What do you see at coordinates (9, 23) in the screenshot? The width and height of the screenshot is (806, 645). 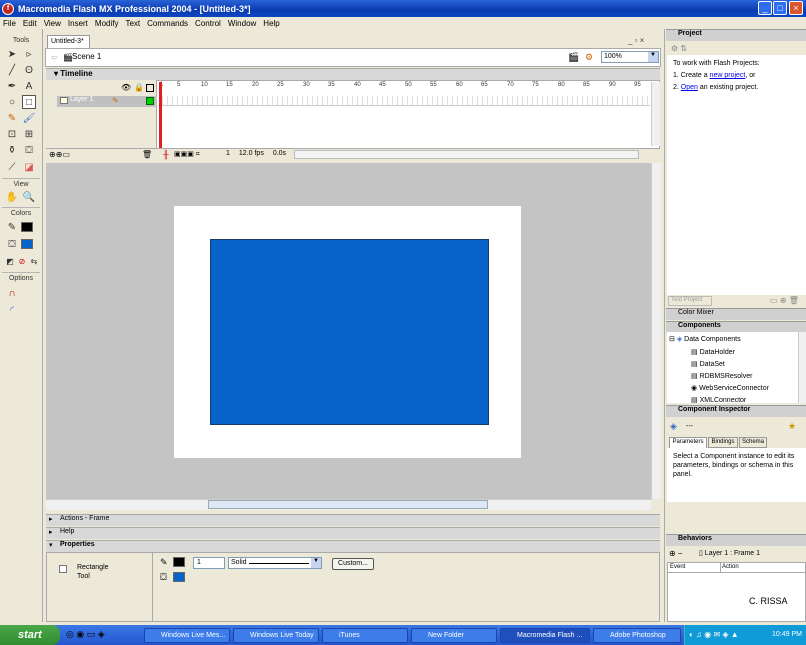 I see `menu-file: File` at bounding box center [9, 23].